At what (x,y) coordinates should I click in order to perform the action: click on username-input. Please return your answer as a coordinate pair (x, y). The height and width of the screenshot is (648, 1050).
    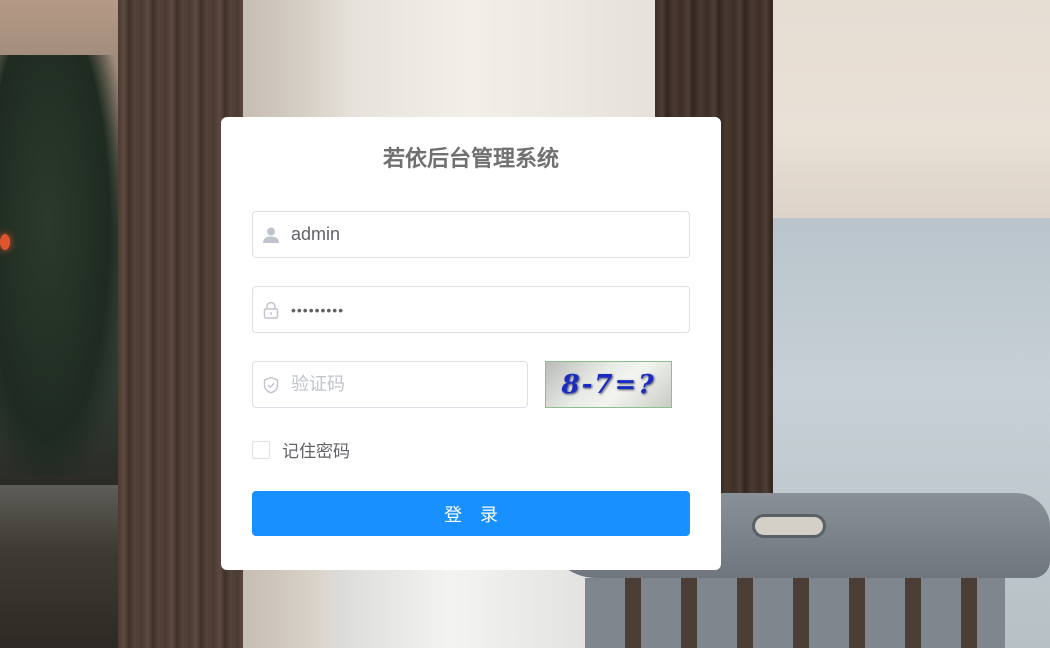
    Looking at the image, I should click on (489, 234).